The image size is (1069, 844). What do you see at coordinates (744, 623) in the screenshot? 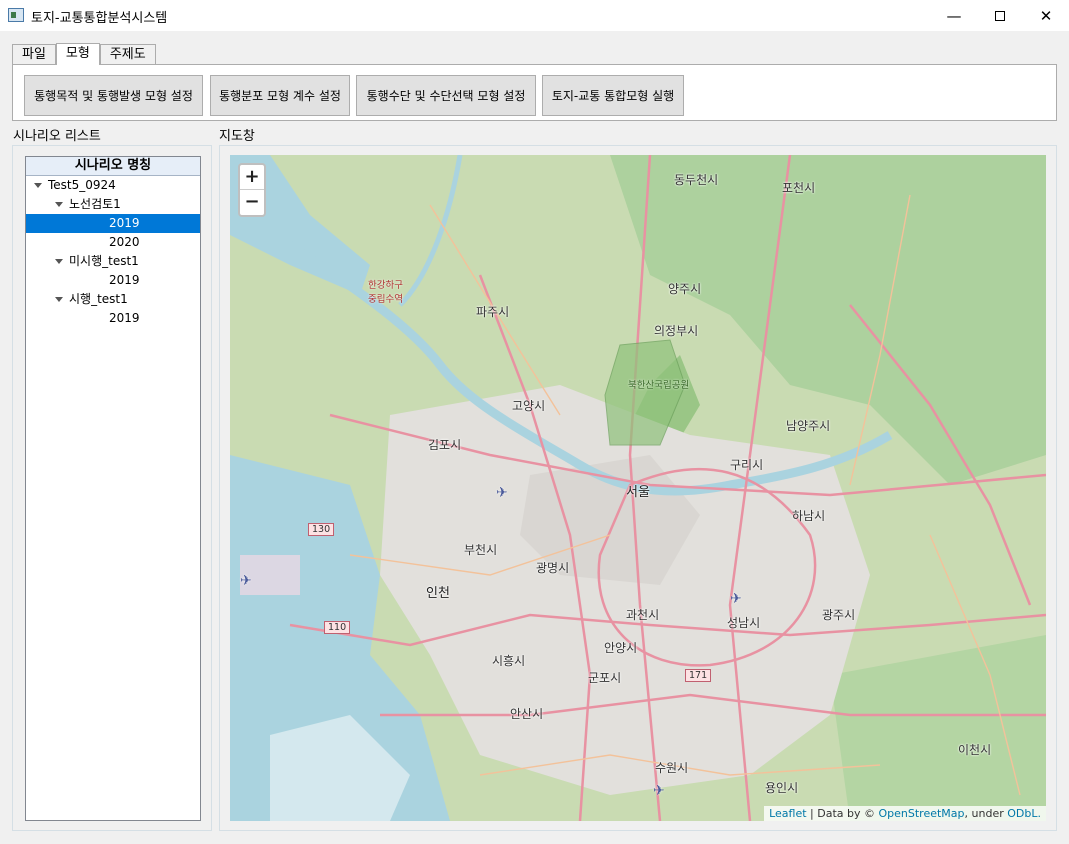
I see `label-seongnam: 성남시` at bounding box center [744, 623].